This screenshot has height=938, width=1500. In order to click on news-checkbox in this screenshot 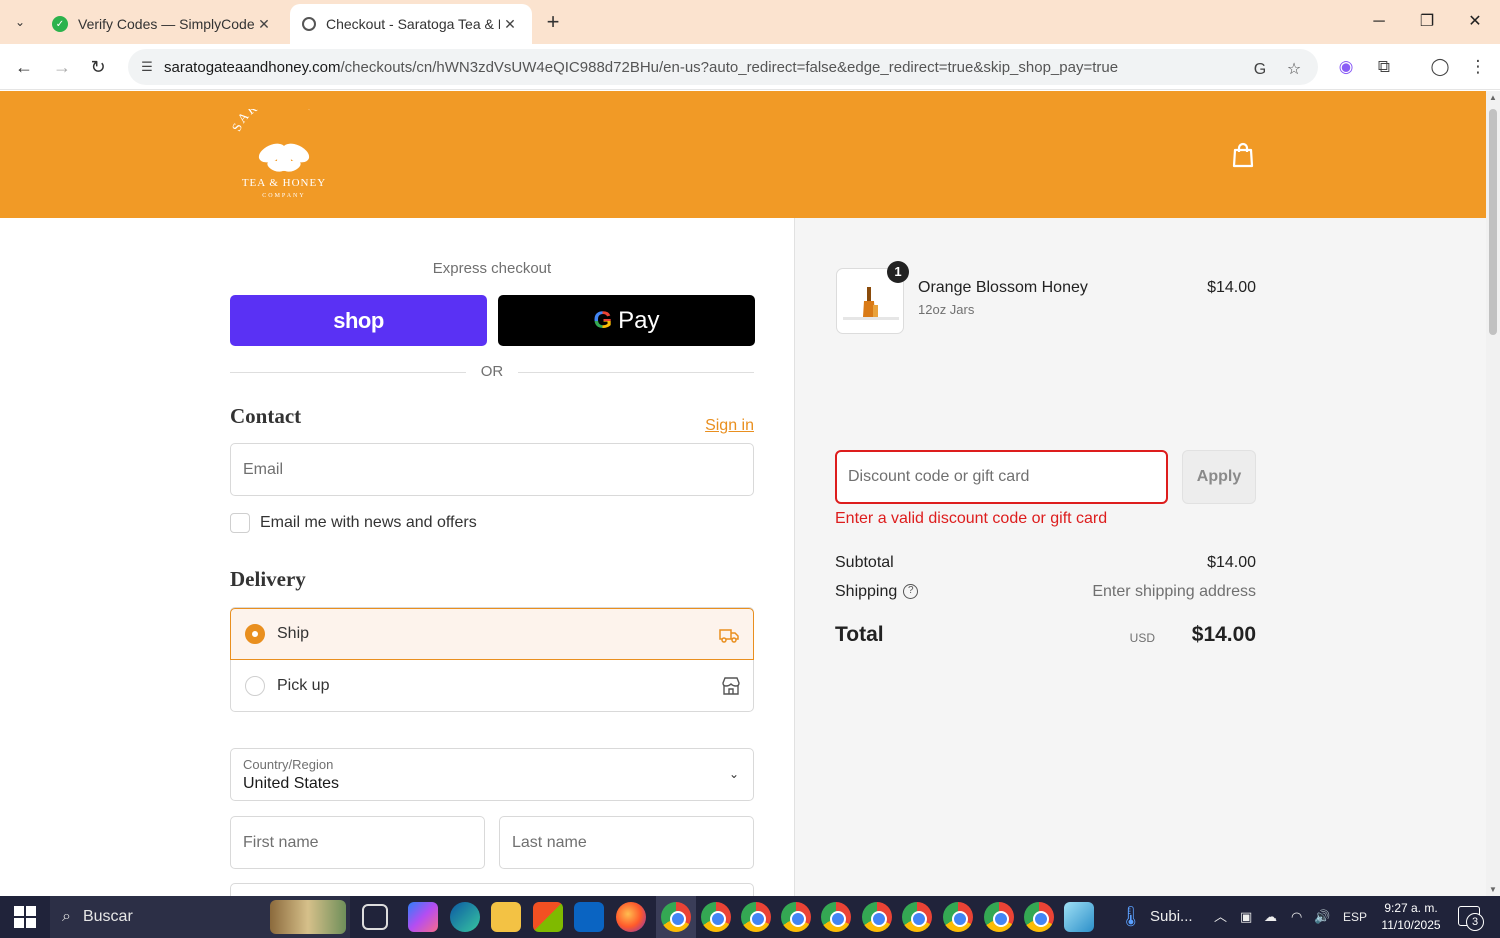, I will do `click(240, 523)`.